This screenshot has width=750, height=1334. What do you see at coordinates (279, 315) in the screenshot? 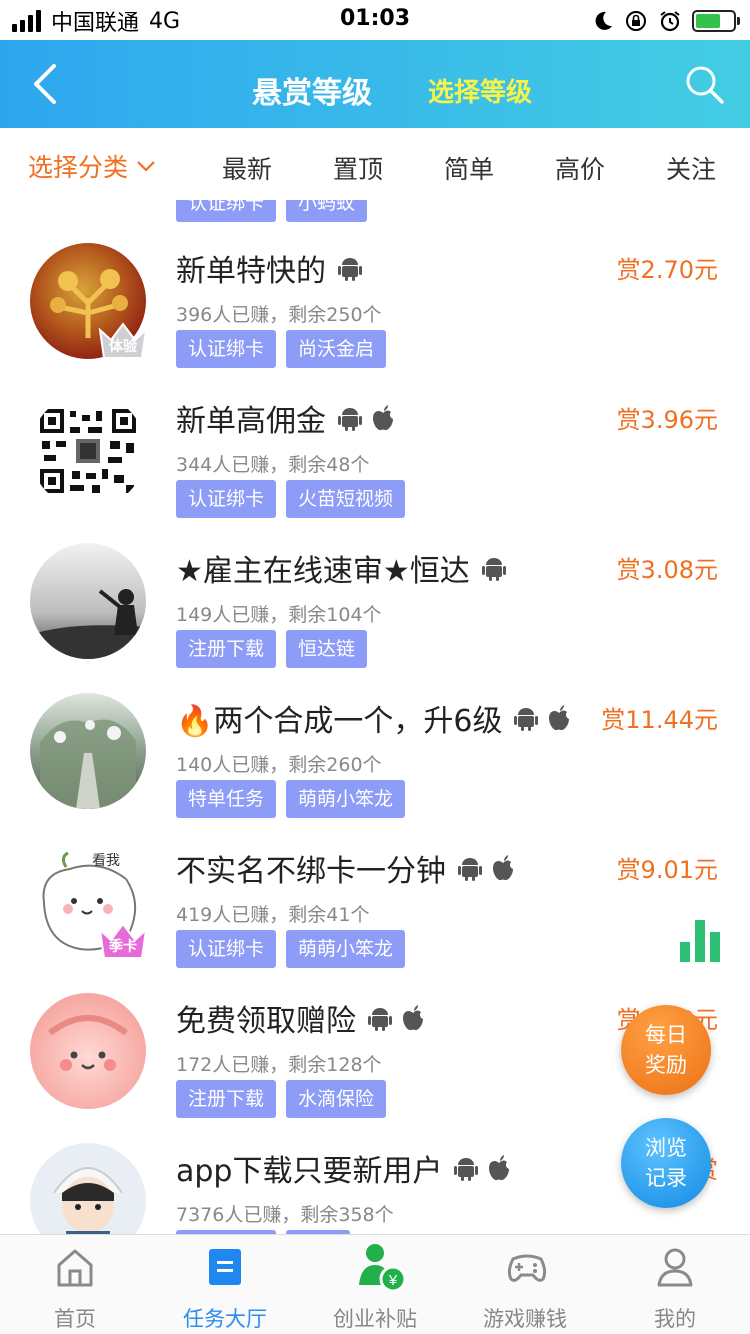
I see `task-stats: 396人已赚，剩余250个` at bounding box center [279, 315].